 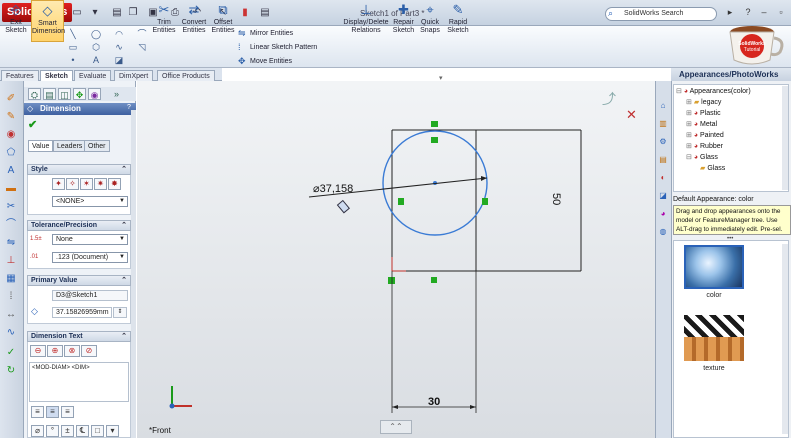 What do you see at coordinates (712, 168) in the screenshot?
I see `tree-item-glass-sub: ▰ Glass` at bounding box center [712, 168].